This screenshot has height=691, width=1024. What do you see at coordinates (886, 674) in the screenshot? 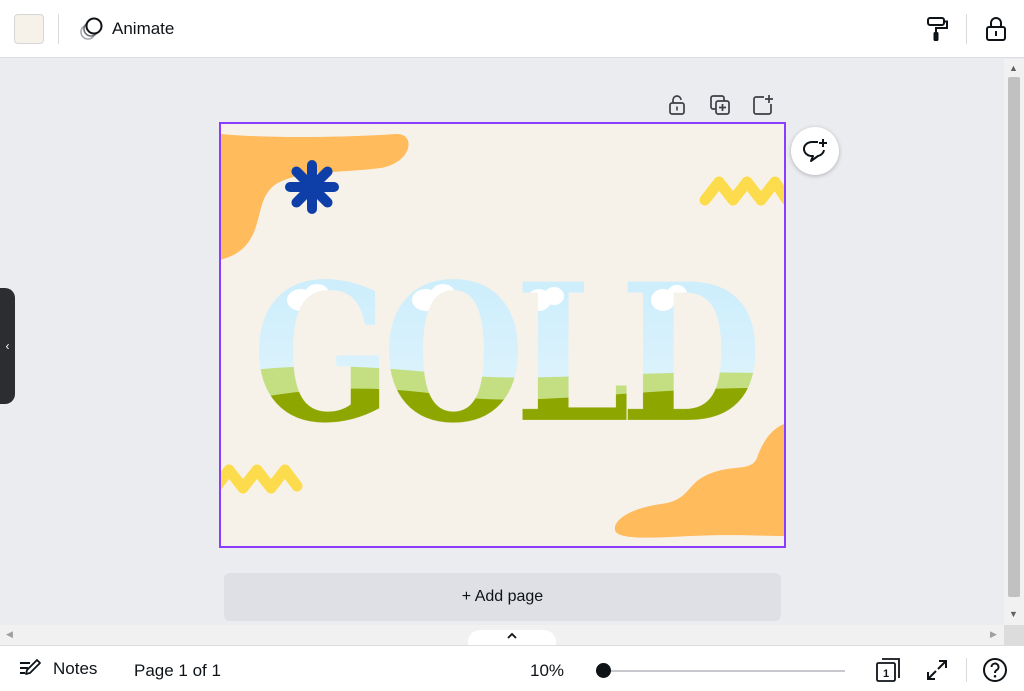
I see `pages-badge: 1` at bounding box center [886, 674].